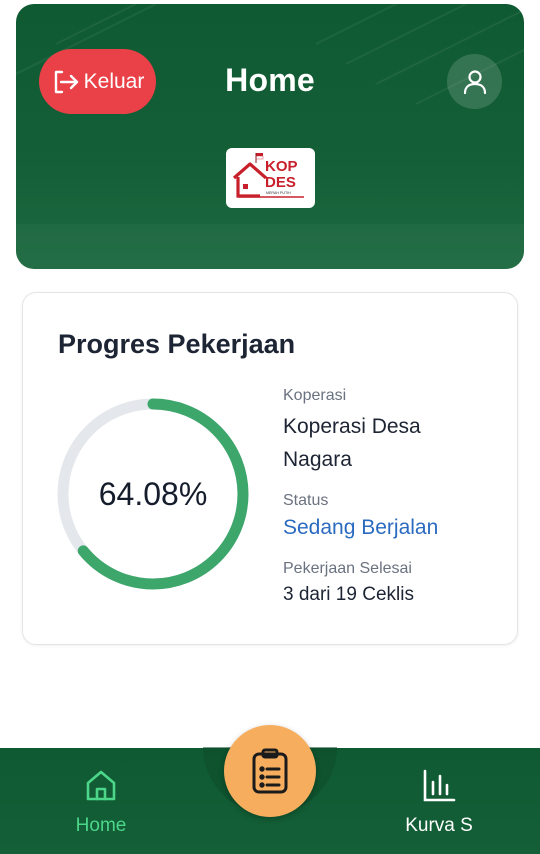 The width and height of the screenshot is (540, 854). I want to click on checklist-fab-button, so click(270, 771).